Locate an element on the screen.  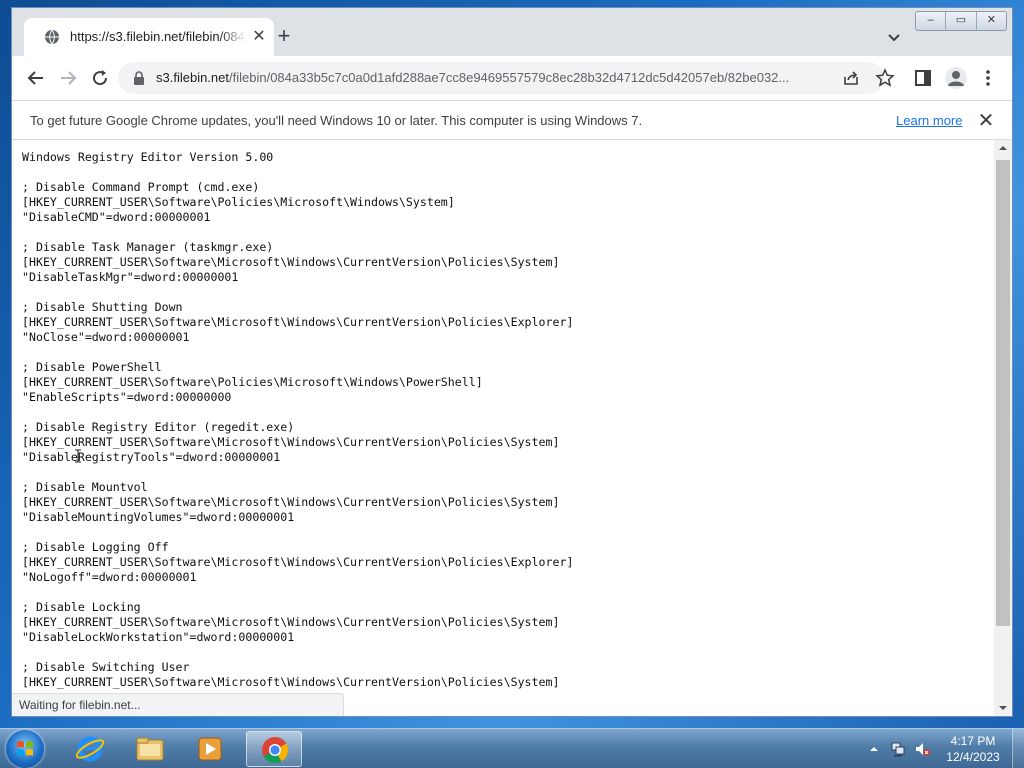
taskbar-chrome is located at coordinates (274, 749).